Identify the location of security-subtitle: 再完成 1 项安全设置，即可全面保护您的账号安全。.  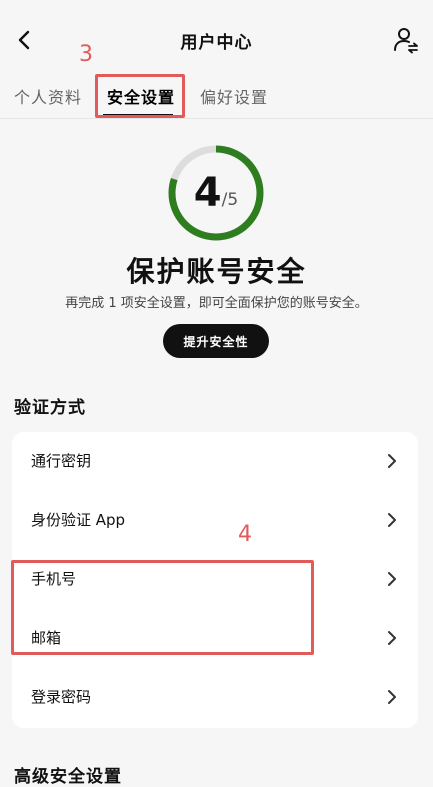
(216, 303).